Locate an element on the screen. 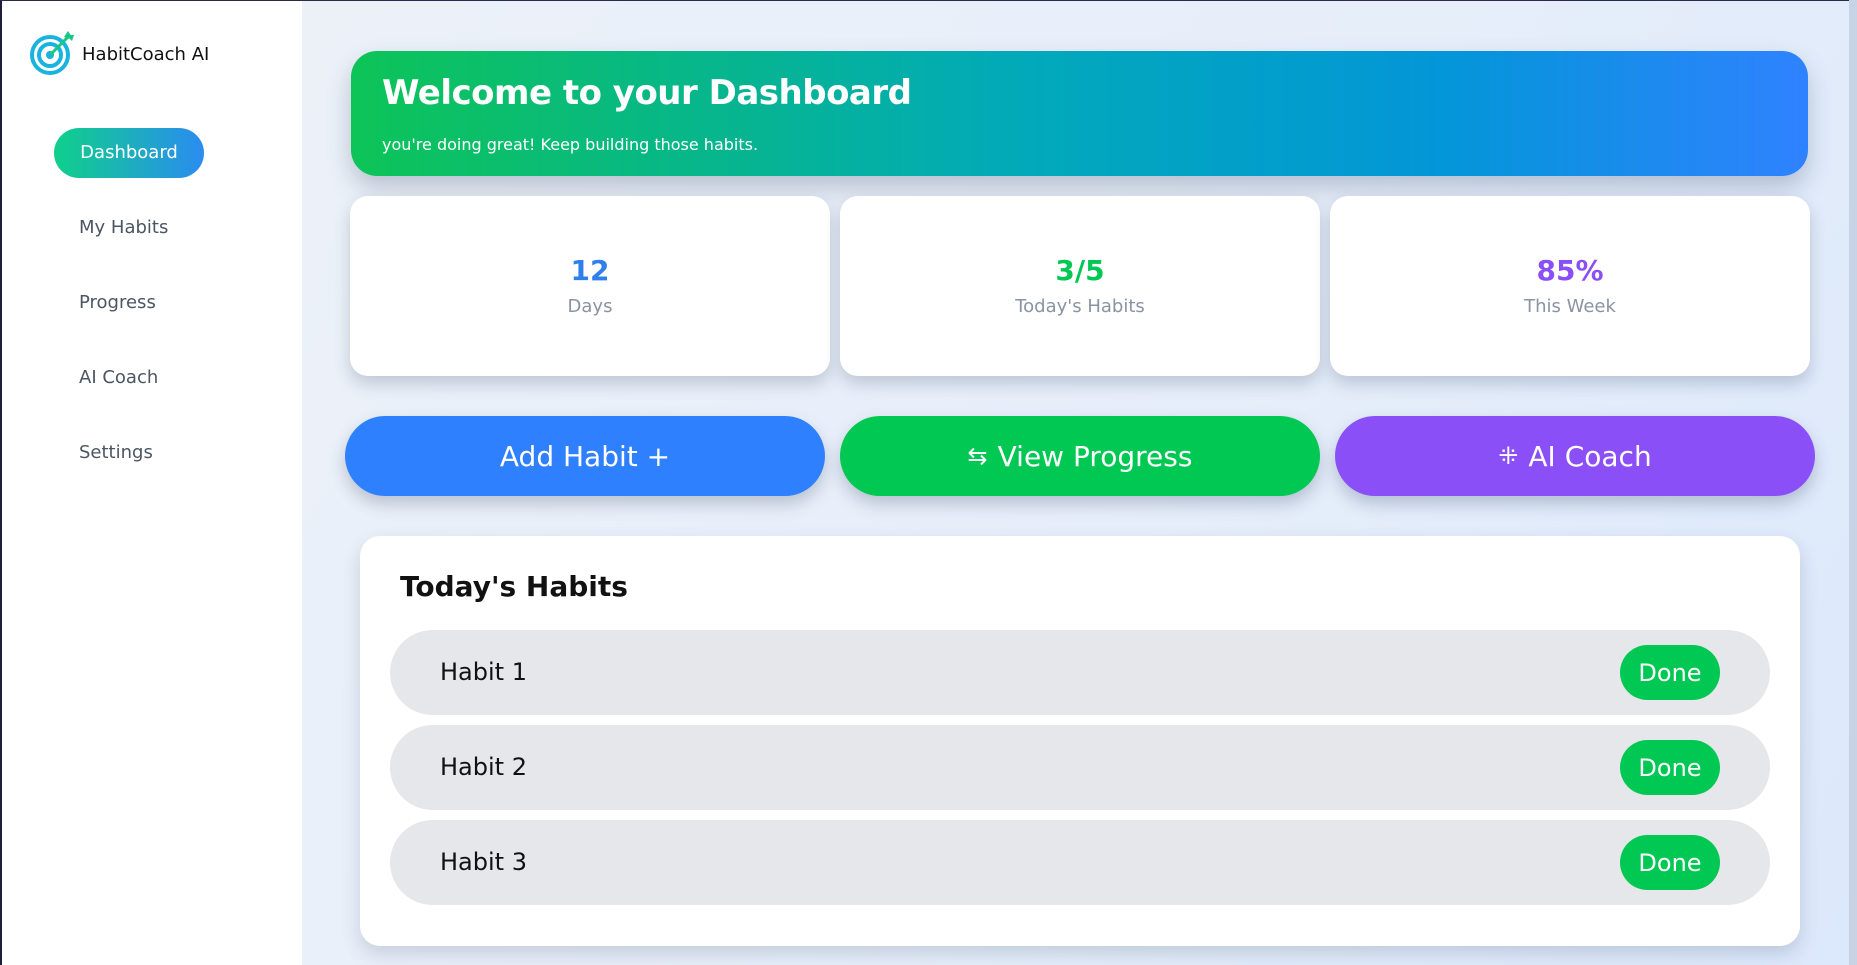 This screenshot has height=965, width=1857. stat-label: Days is located at coordinates (590, 306).